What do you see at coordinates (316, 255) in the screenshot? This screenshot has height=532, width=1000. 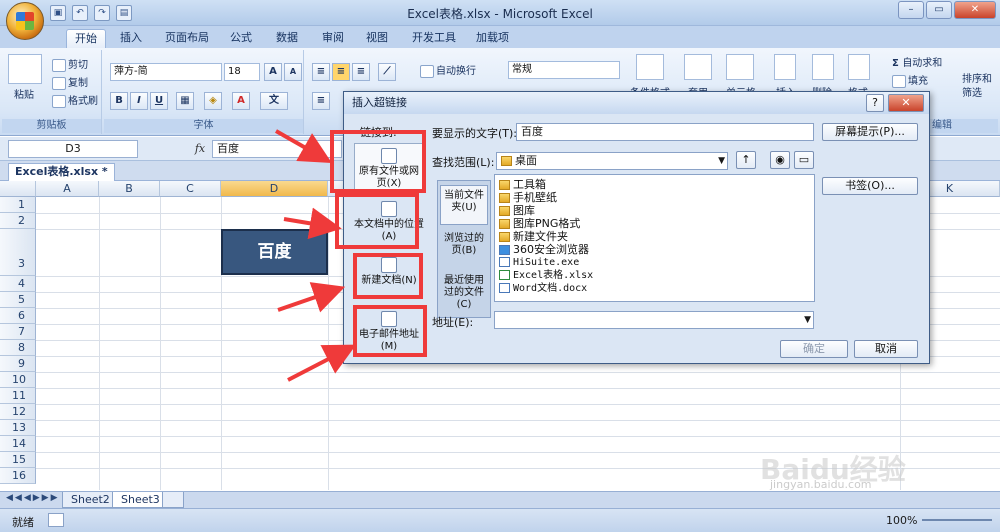 I see `annotation-arrows` at bounding box center [316, 255].